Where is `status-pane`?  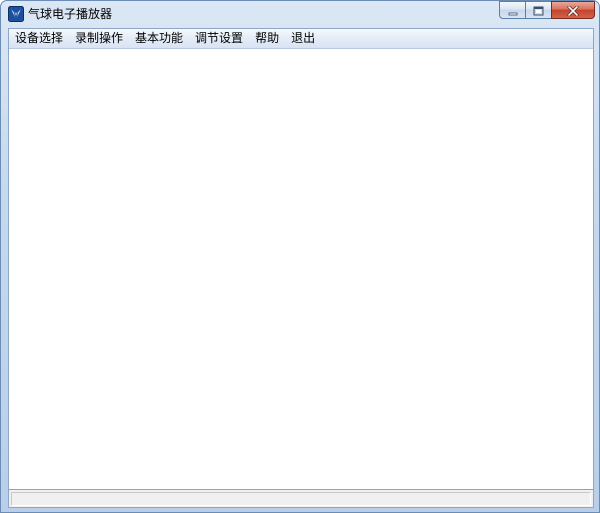 status-pane is located at coordinates (301, 499).